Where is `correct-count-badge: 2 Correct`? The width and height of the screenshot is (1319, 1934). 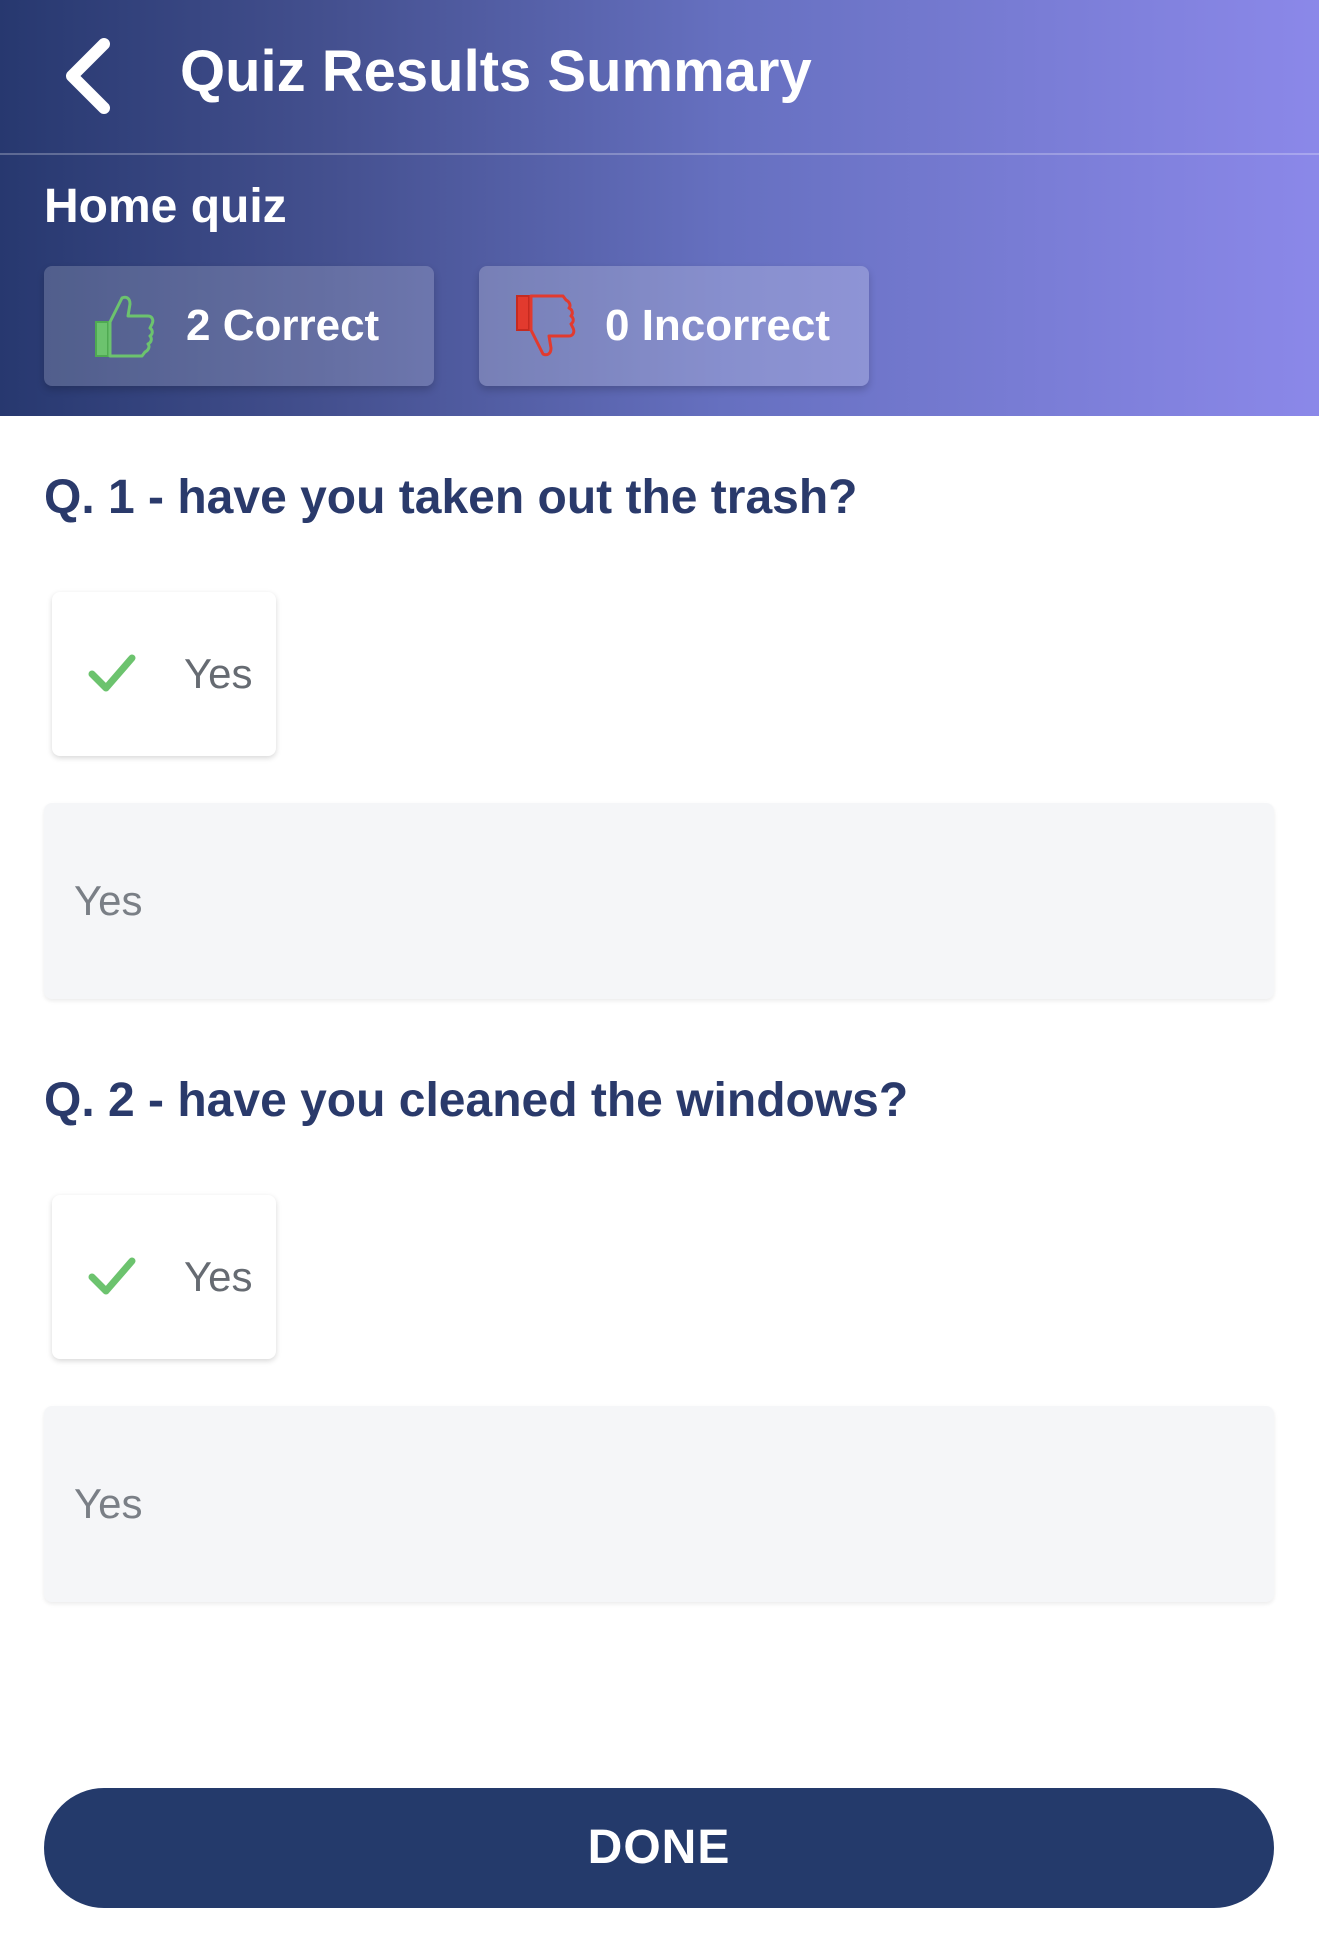 correct-count-badge: 2 Correct is located at coordinates (239, 326).